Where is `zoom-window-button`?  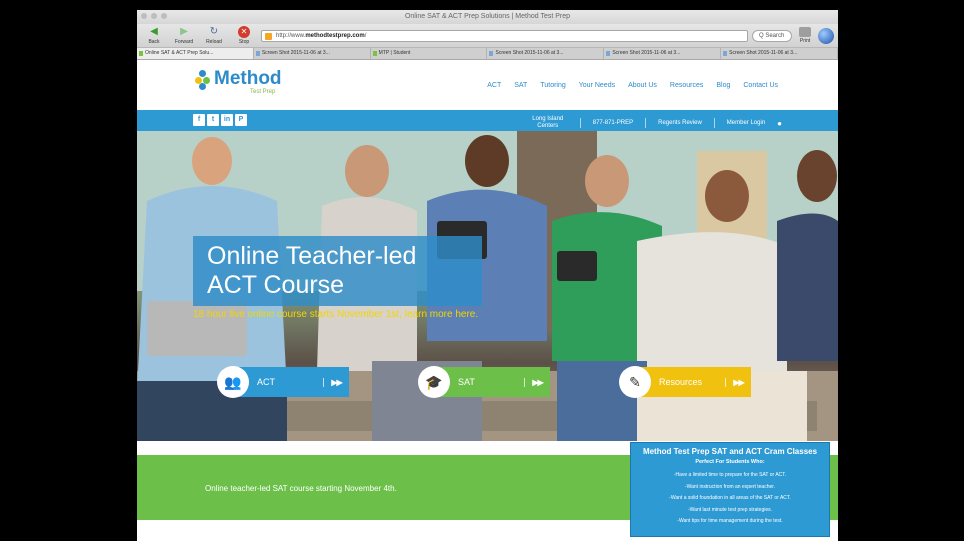
zoom-window-button is located at coordinates (164, 16).